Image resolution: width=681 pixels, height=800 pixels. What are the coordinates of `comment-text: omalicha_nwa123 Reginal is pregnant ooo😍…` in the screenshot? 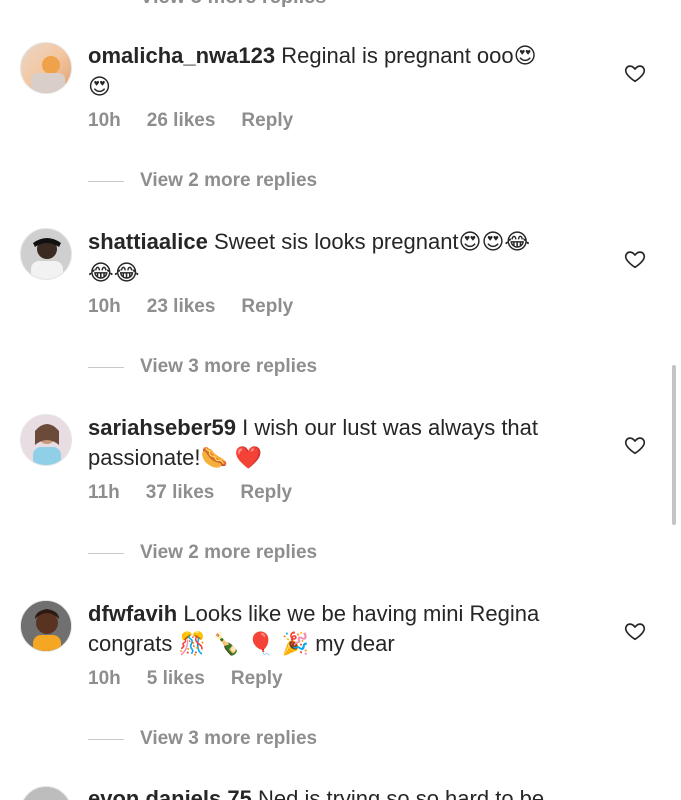 It's located at (338, 72).